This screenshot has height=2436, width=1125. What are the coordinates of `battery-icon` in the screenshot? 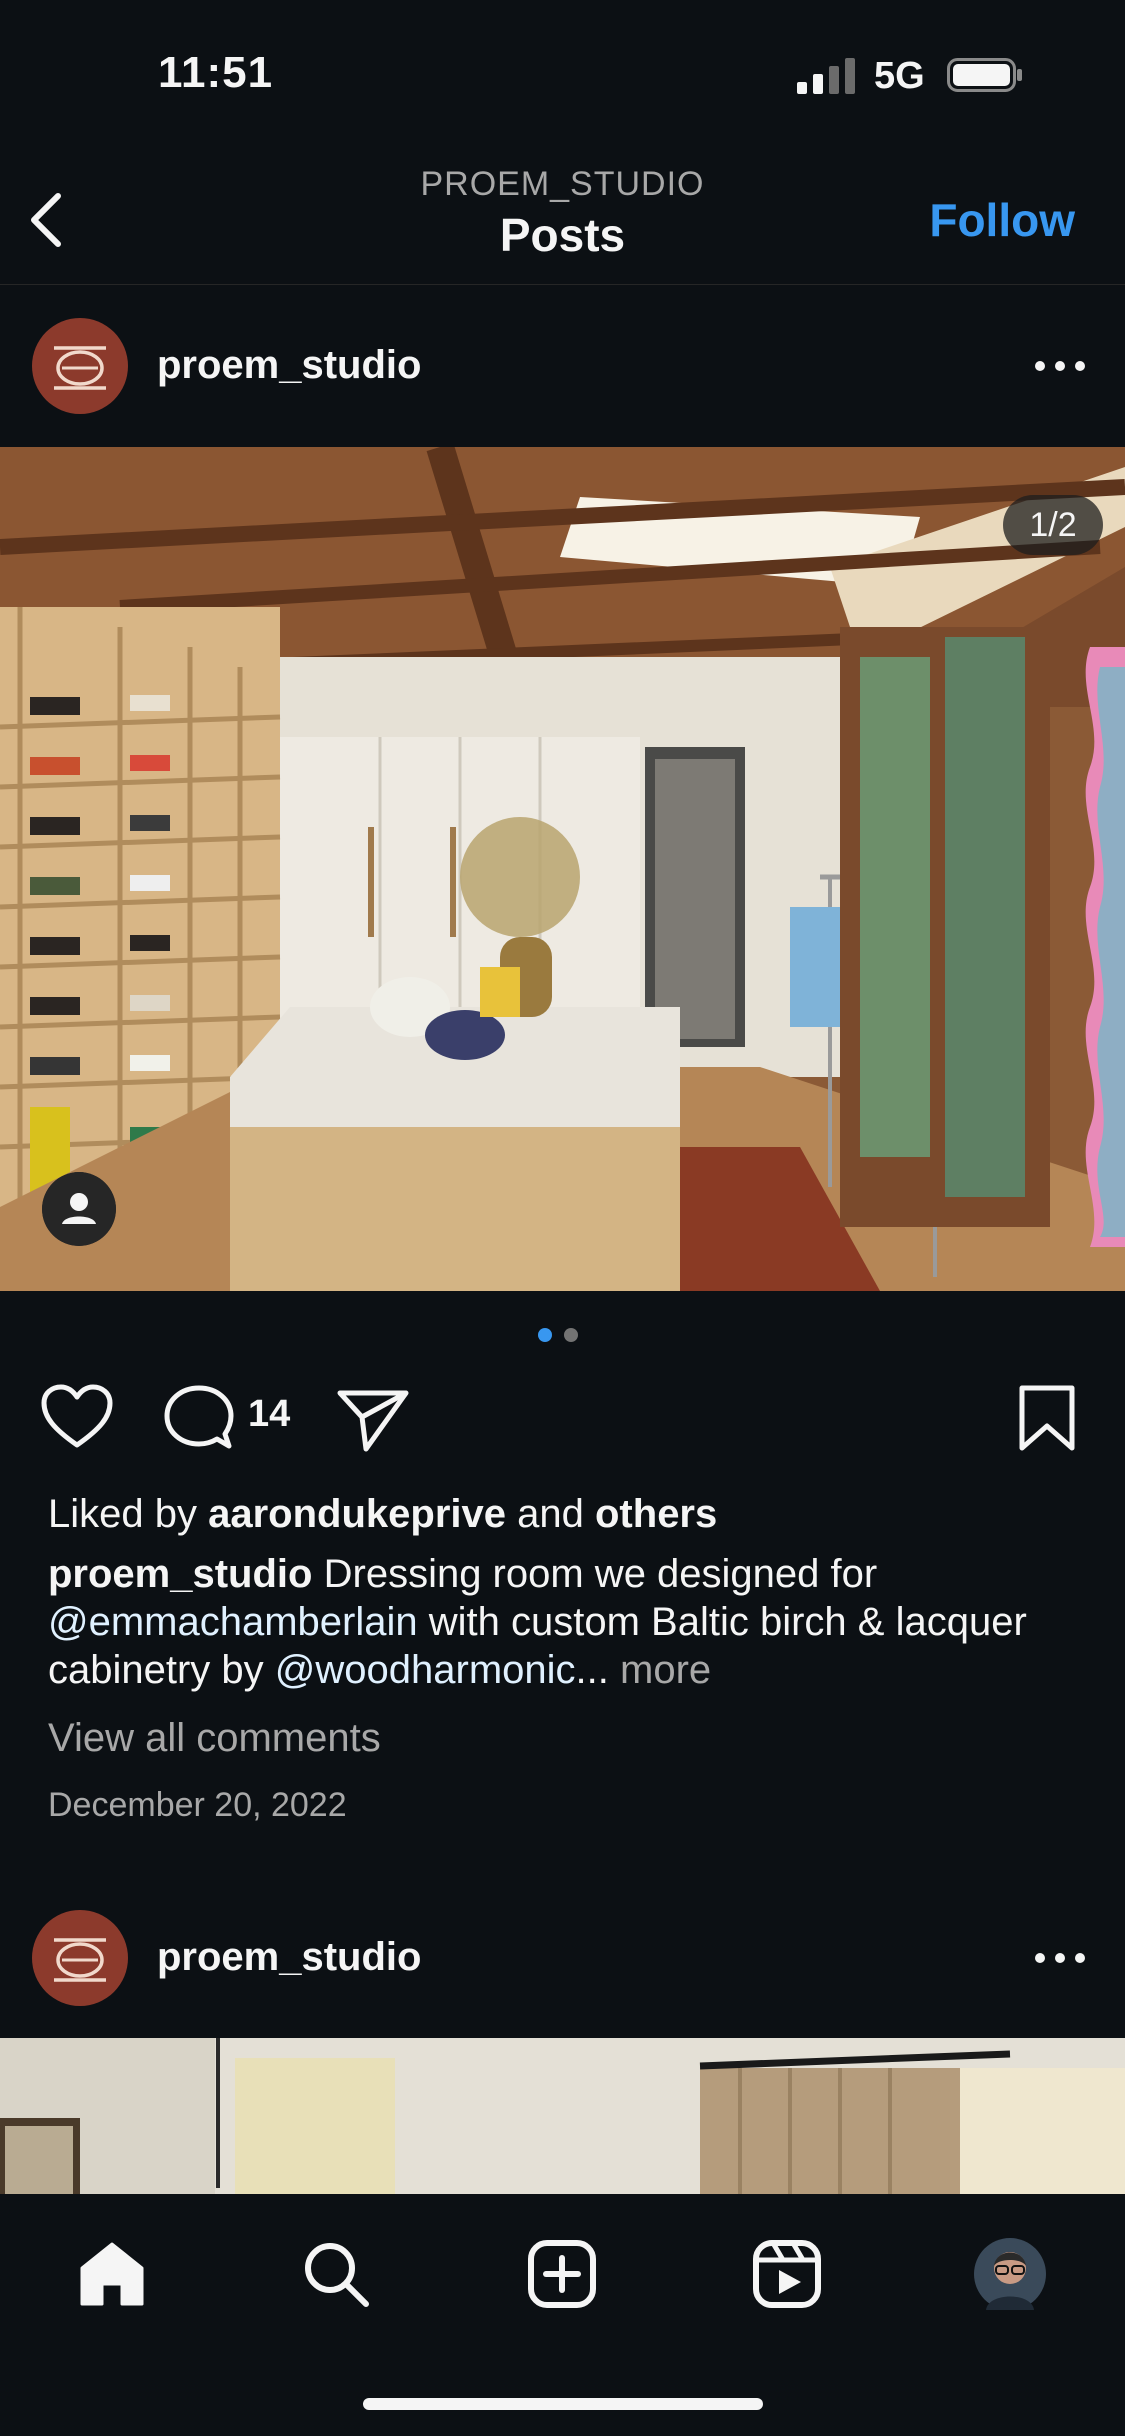 It's located at (984, 75).